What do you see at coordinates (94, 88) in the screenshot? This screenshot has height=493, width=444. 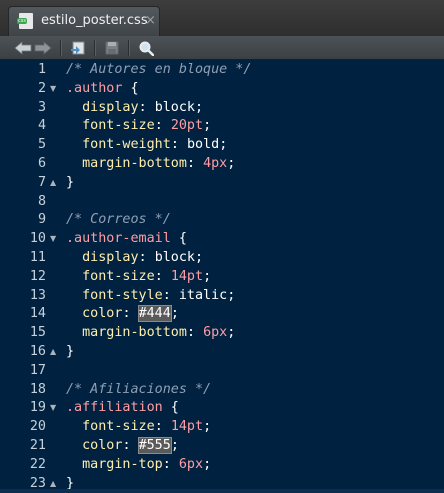 I see `token-selector: .author` at bounding box center [94, 88].